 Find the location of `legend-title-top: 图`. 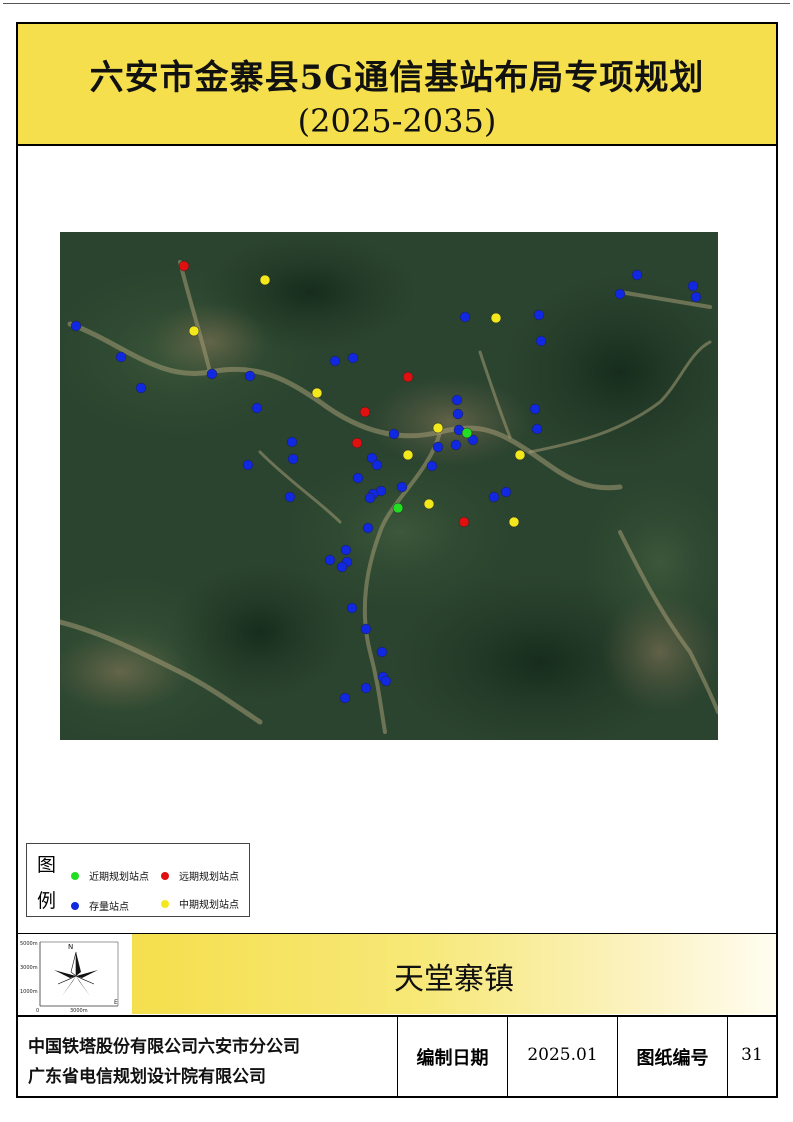

legend-title-top: 图 is located at coordinates (47, 865).